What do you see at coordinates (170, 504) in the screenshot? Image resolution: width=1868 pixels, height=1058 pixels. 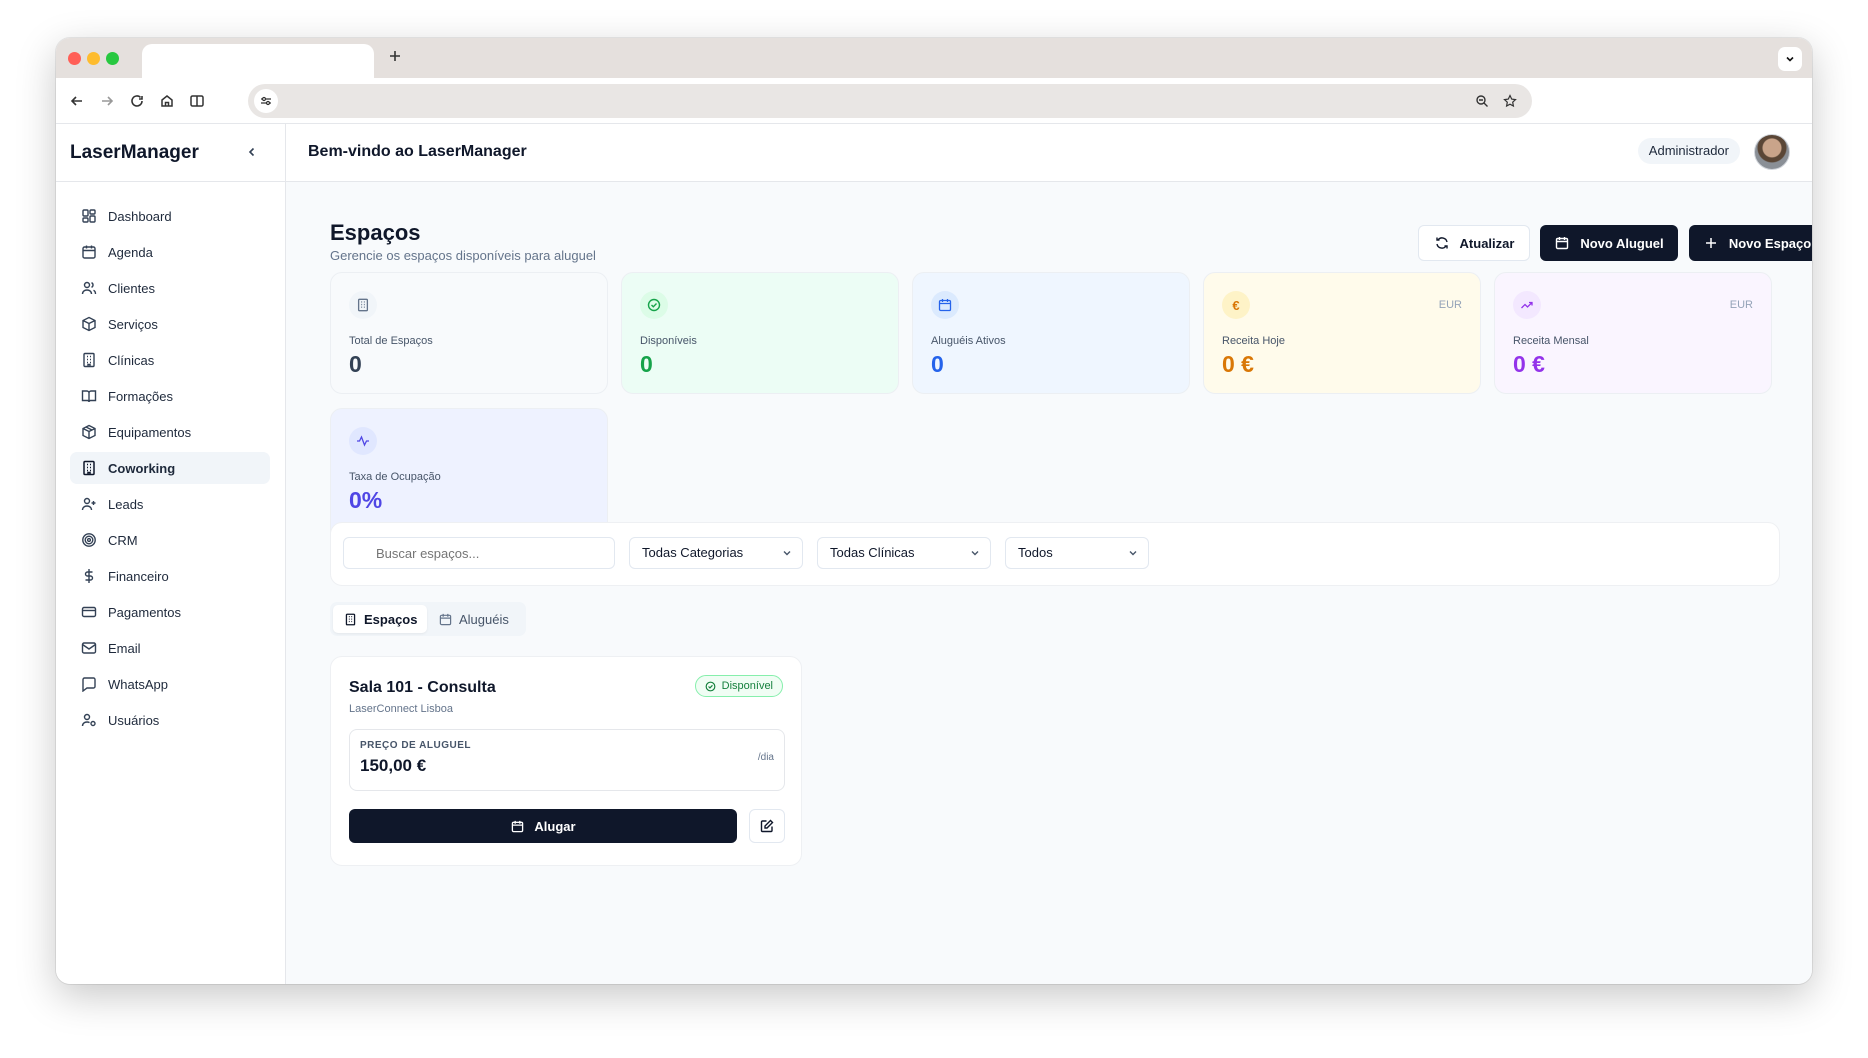 I see `sidebar-item-leads: Leads` at bounding box center [170, 504].